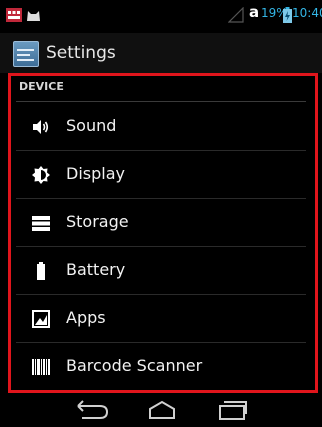  What do you see at coordinates (41, 271) in the screenshot?
I see `battery-icon` at bounding box center [41, 271].